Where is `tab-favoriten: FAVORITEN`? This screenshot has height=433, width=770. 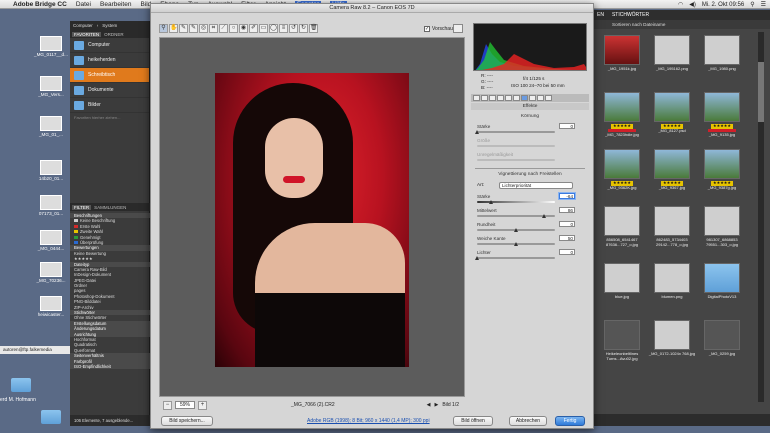 tab-favoriten: FAVORITEN is located at coordinates (87, 34).